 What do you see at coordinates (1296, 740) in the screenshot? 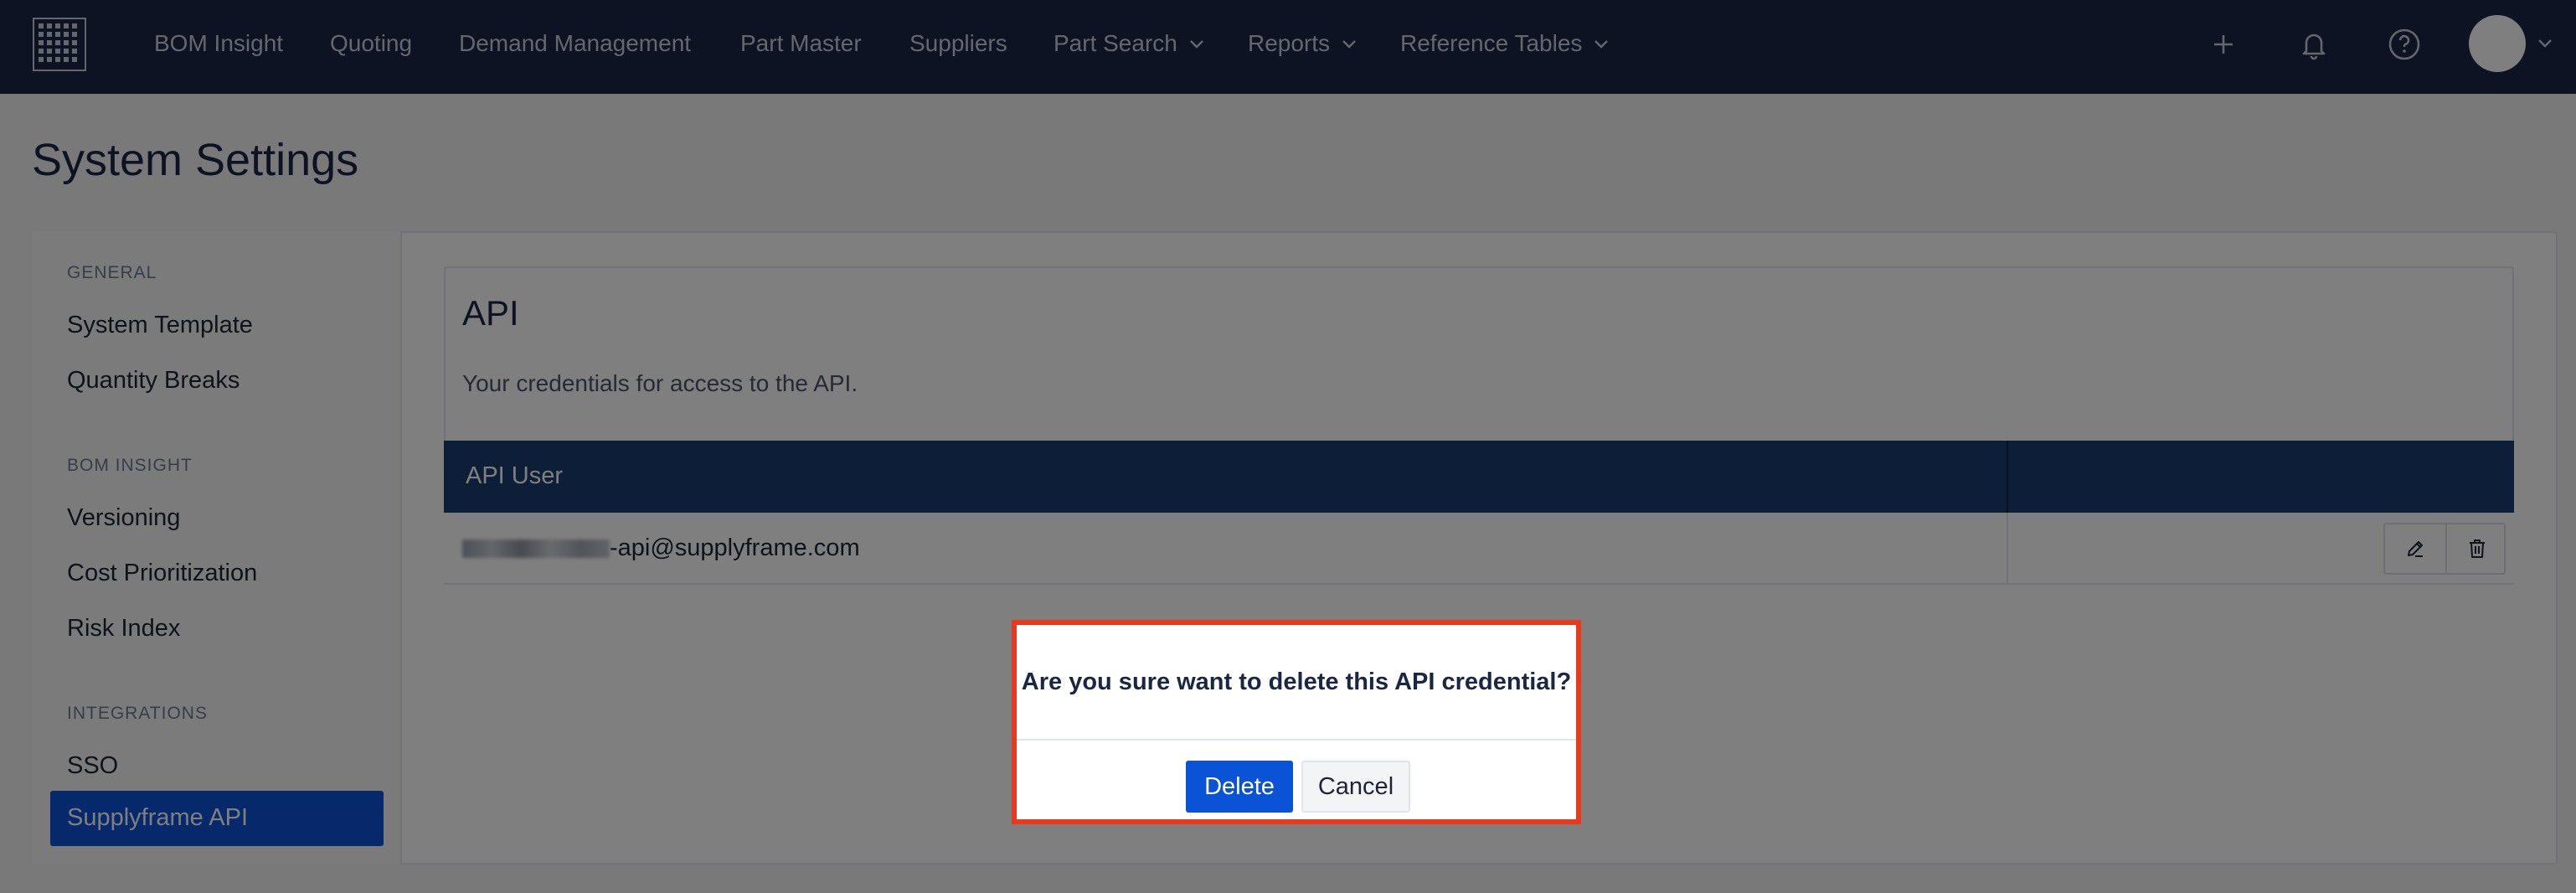
I see `dialog-divider` at bounding box center [1296, 740].